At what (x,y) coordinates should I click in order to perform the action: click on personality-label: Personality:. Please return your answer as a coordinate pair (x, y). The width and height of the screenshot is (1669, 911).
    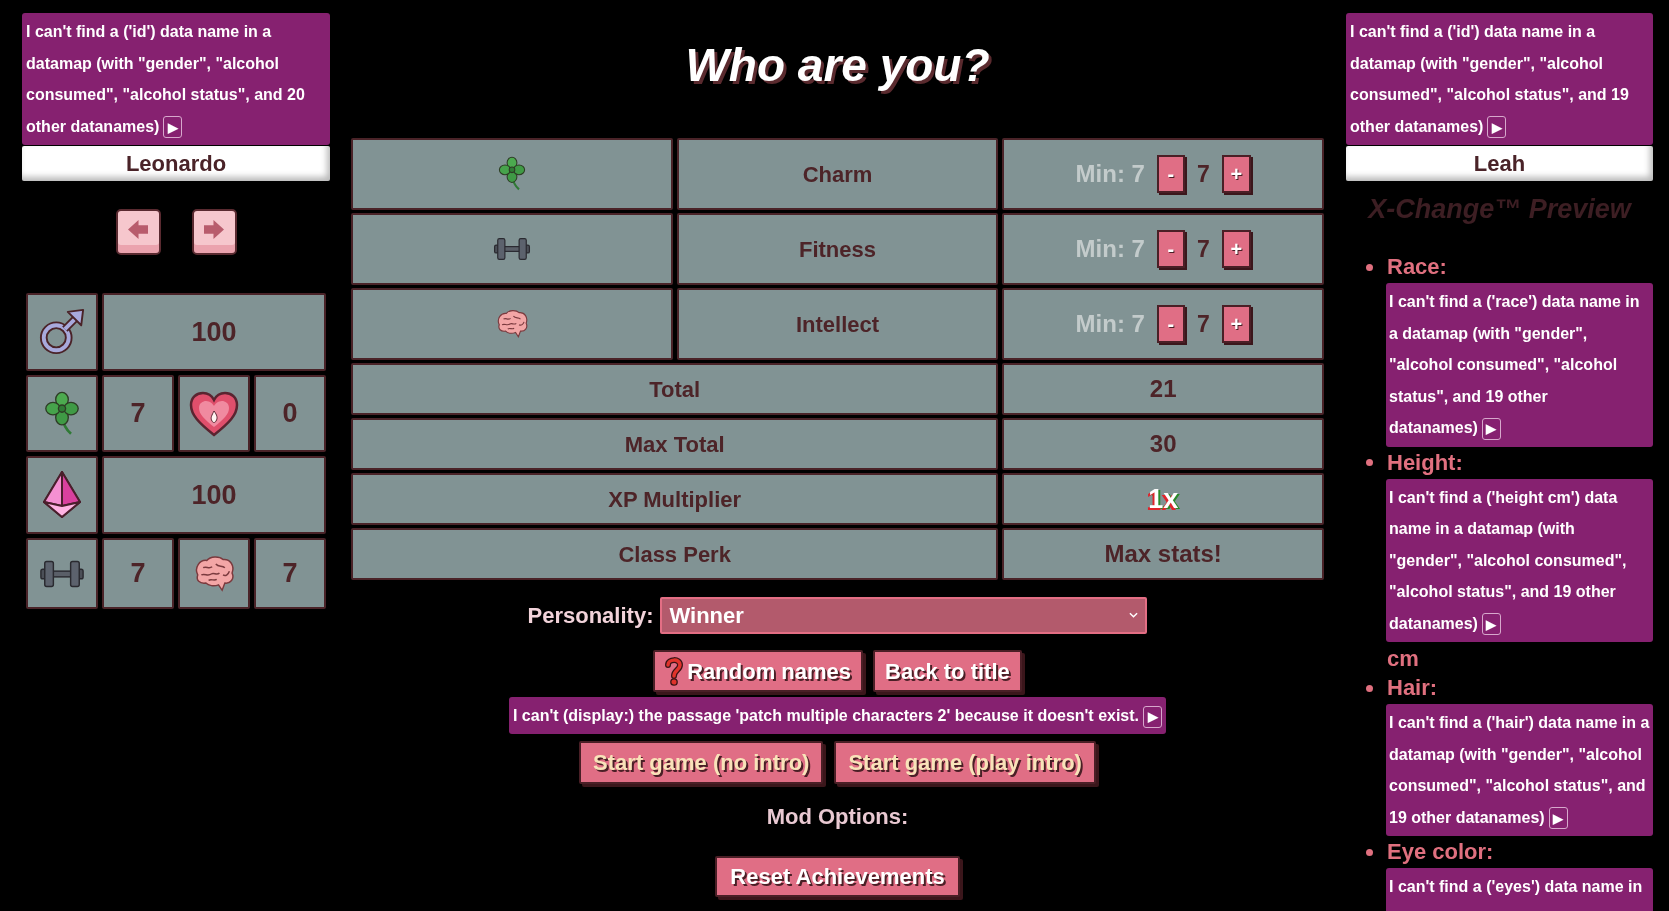
    Looking at the image, I should click on (590, 616).